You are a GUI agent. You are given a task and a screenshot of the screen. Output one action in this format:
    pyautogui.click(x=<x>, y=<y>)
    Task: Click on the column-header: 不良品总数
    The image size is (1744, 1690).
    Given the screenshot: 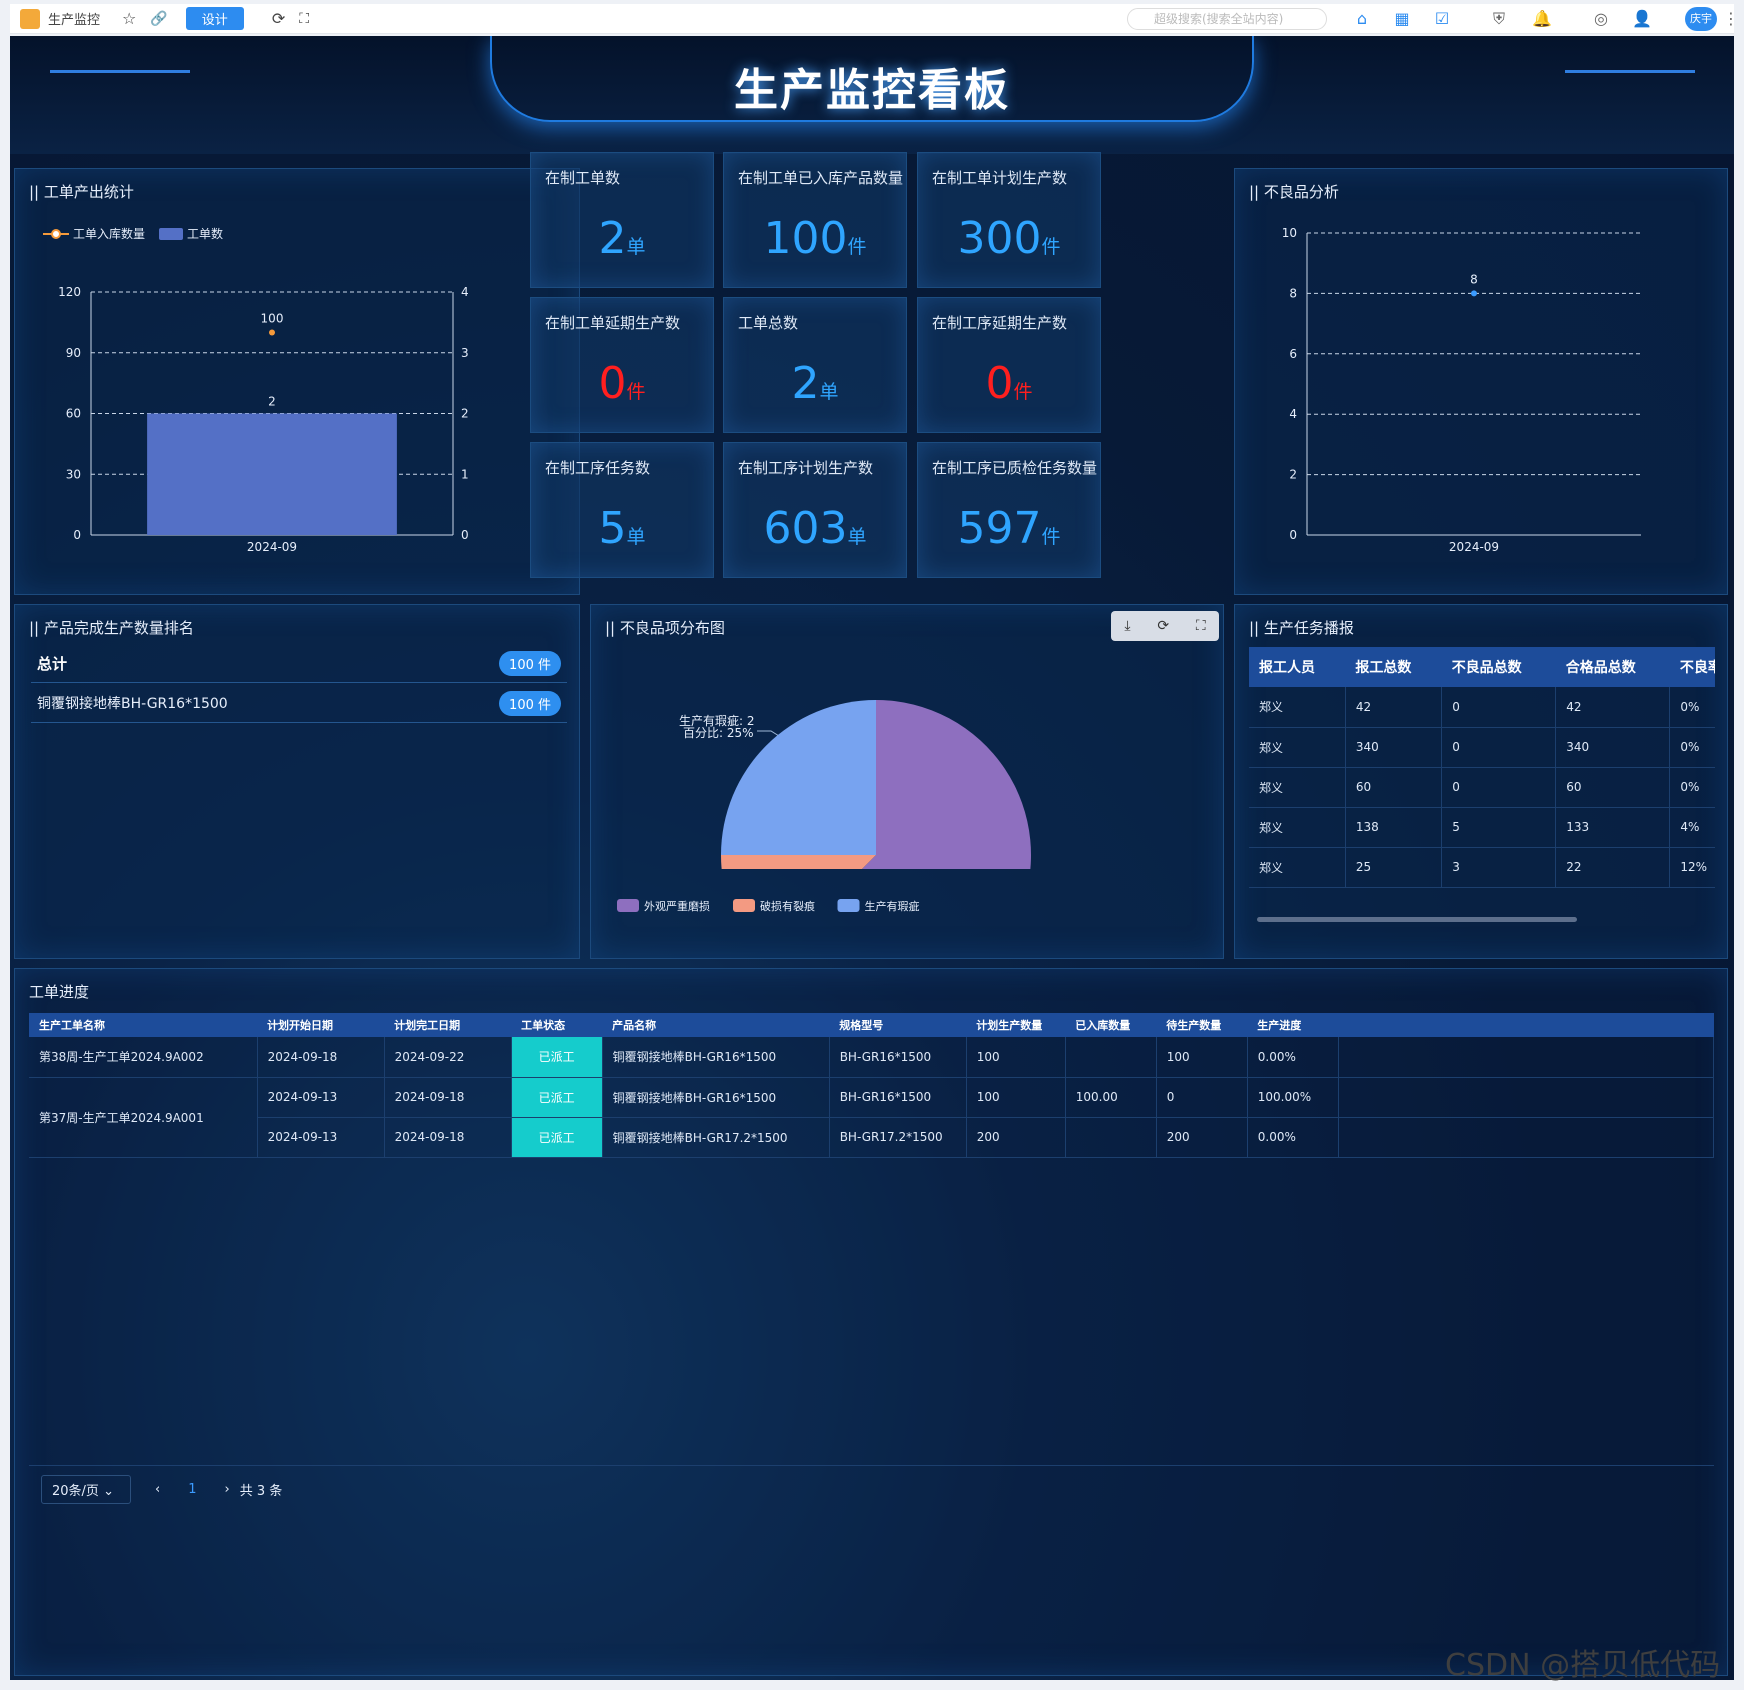 What is the action you would take?
    pyautogui.click(x=1498, y=667)
    